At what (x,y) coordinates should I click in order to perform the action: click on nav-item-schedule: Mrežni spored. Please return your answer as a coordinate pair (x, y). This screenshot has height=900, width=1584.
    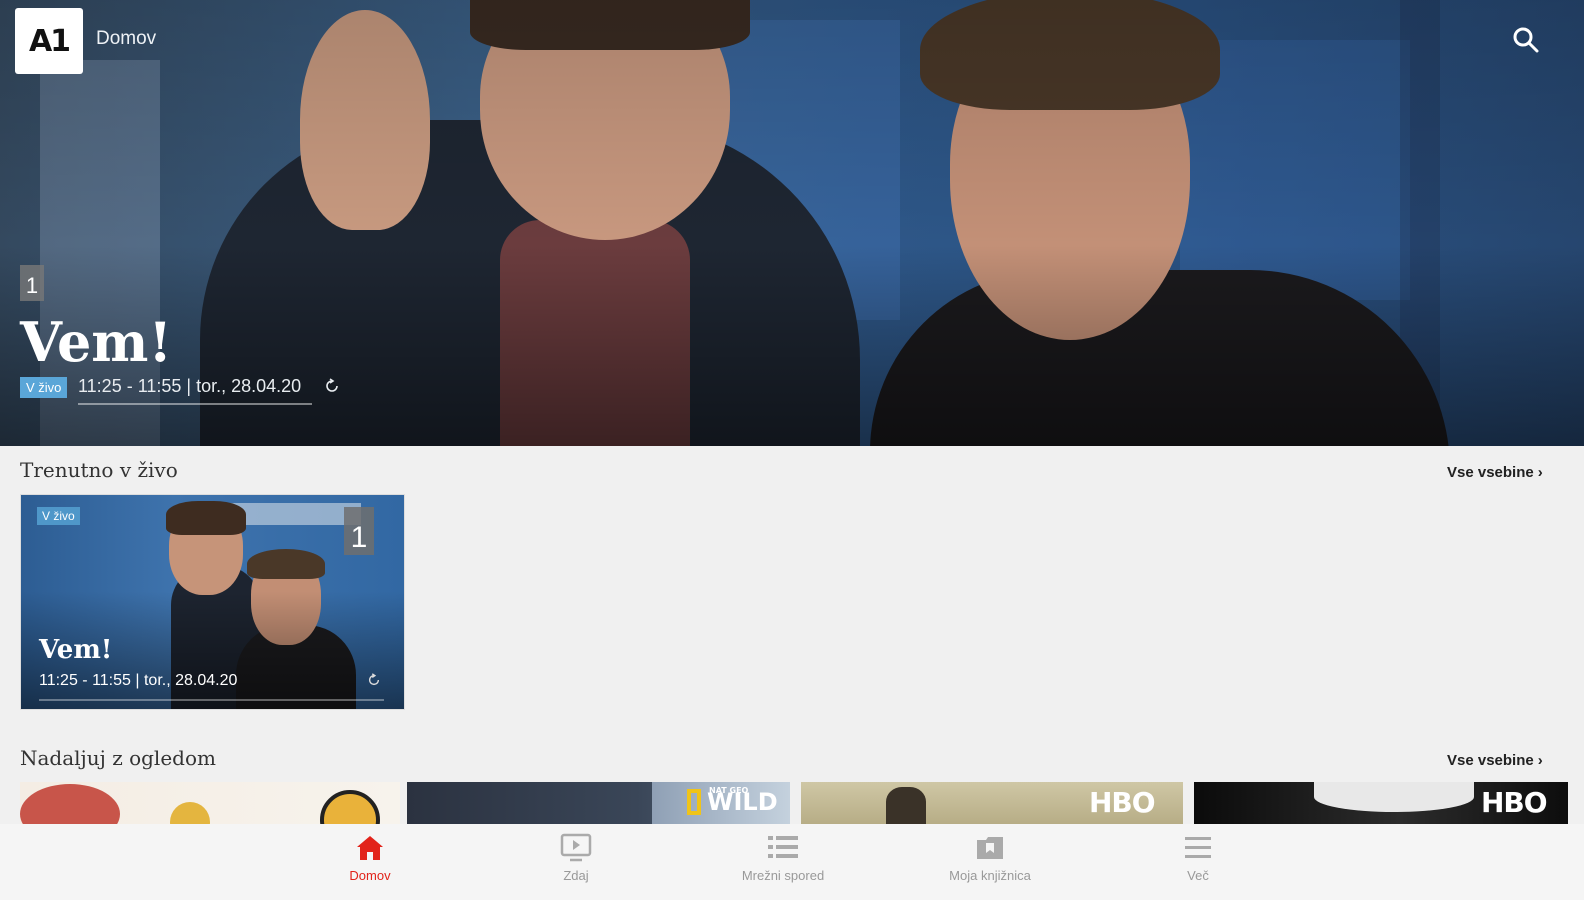
    Looking at the image, I should click on (783, 857).